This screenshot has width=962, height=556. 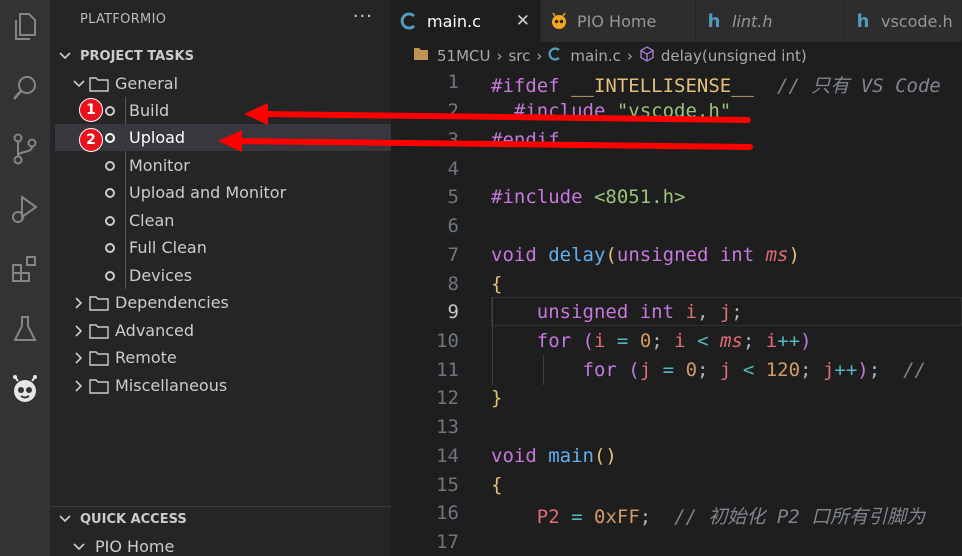 I want to click on line-number: 15, so click(x=447, y=485).